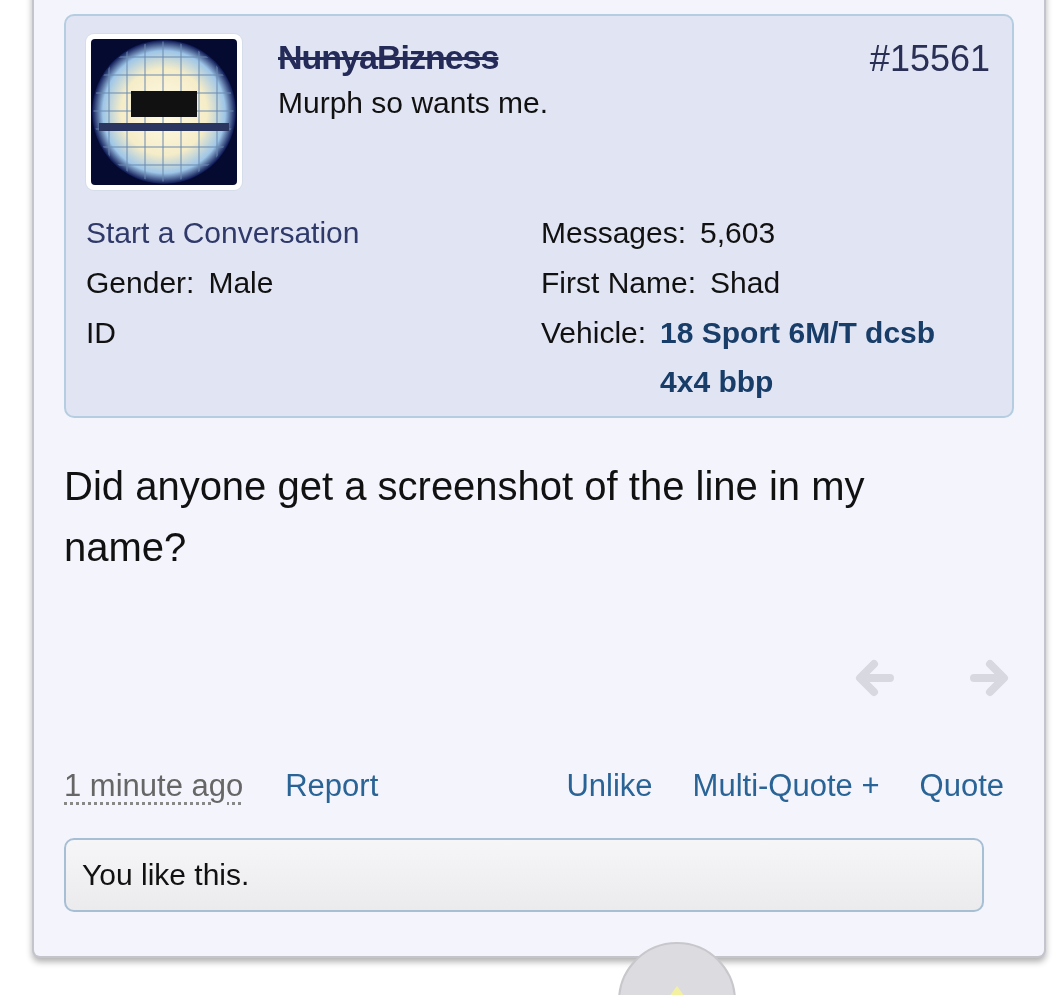  Describe the element at coordinates (524, 875) in the screenshot. I see `likes-summary: You like this.` at that location.